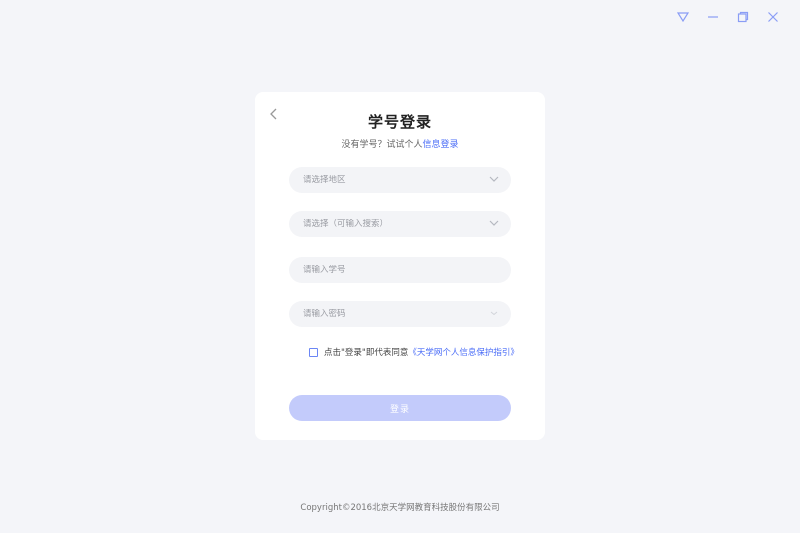 This screenshot has height=533, width=800. Describe the element at coordinates (463, 352) in the screenshot. I see `privacy-policy-link: 《天学网个人信息保护指引》` at that location.